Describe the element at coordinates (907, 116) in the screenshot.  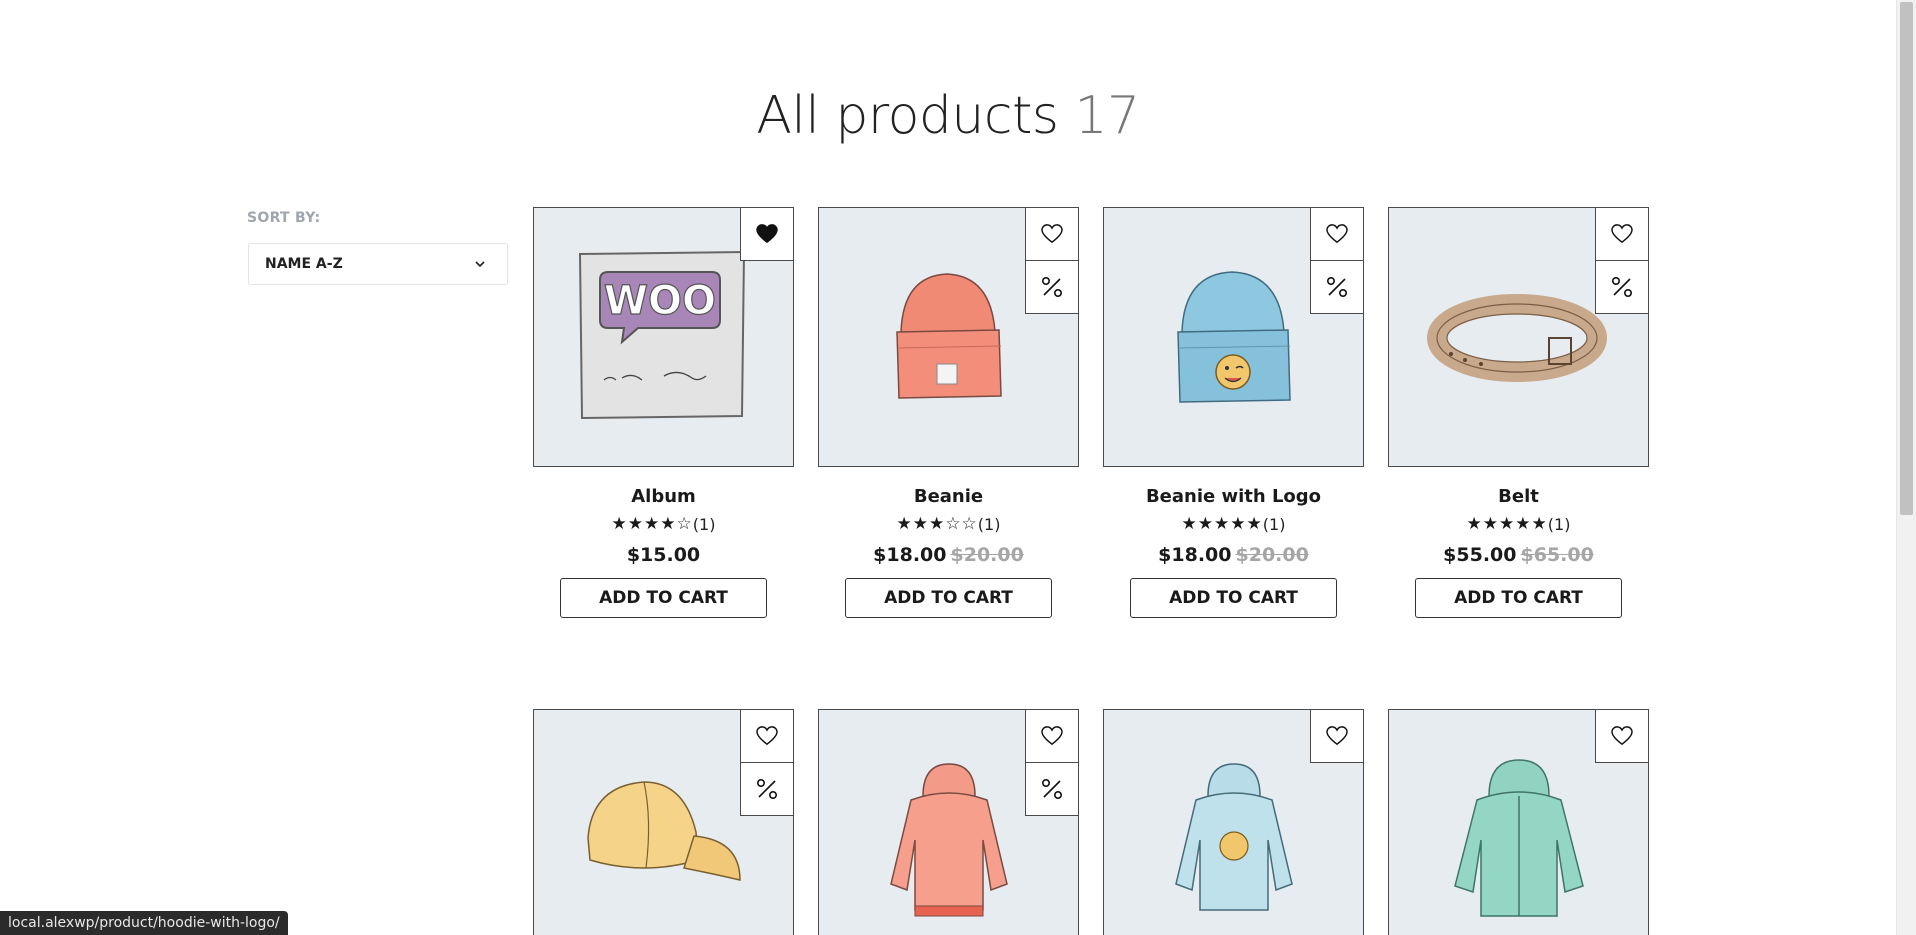
I see `page-title-text: All products` at that location.